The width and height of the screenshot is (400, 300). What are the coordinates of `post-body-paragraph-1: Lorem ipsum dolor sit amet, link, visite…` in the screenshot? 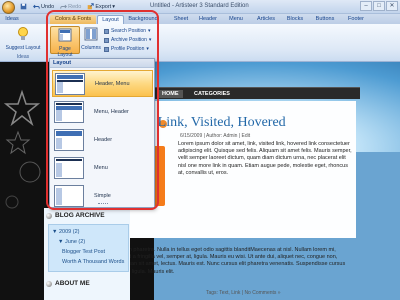 It's located at (265, 158).